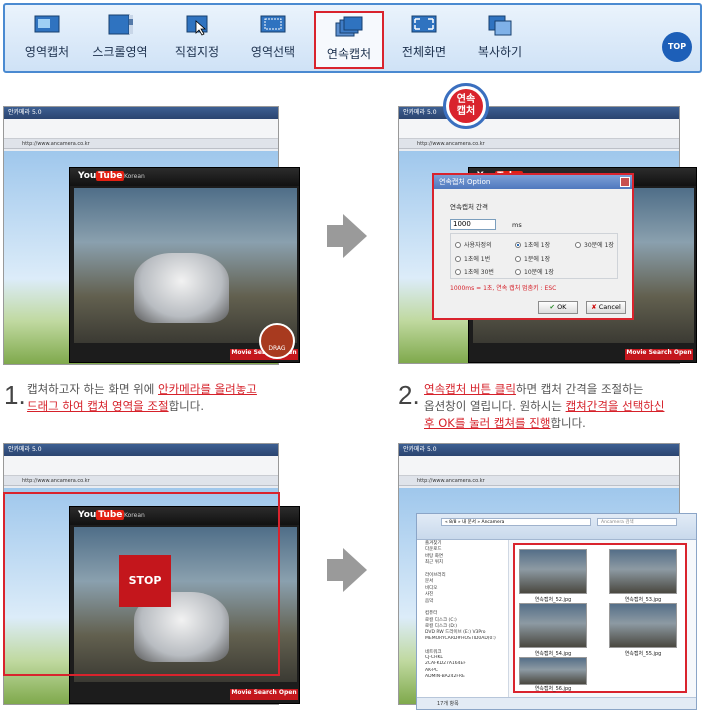 The height and width of the screenshot is (715, 705). What do you see at coordinates (120, 40) in the screenshot?
I see `toolbar-button-scroll-area: 스크롤영역` at bounding box center [120, 40].